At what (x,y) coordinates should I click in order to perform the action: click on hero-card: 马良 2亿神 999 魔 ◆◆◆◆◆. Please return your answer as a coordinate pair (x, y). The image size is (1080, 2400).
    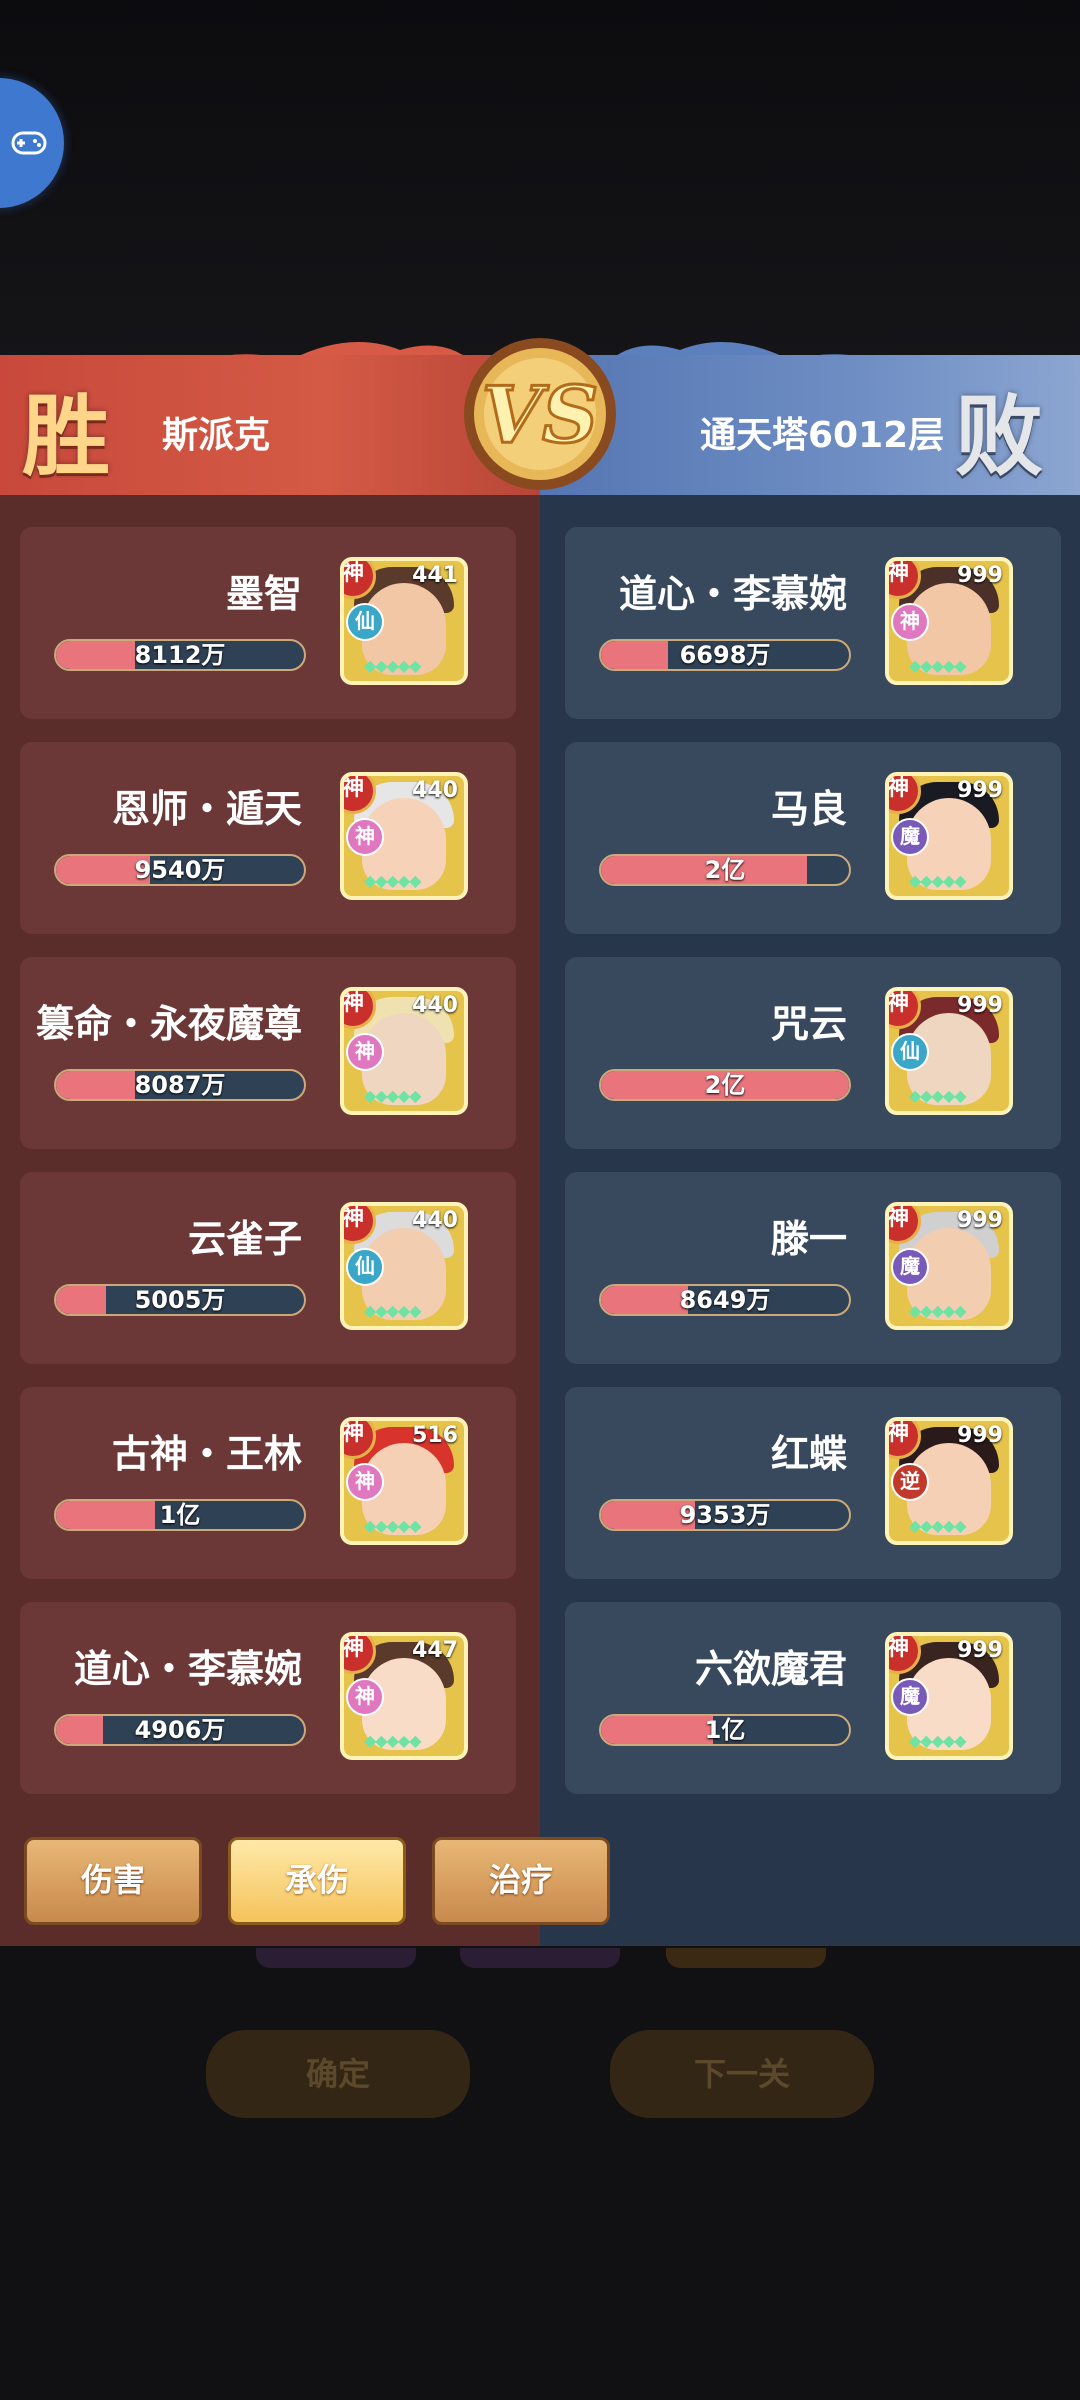
    Looking at the image, I should click on (813, 838).